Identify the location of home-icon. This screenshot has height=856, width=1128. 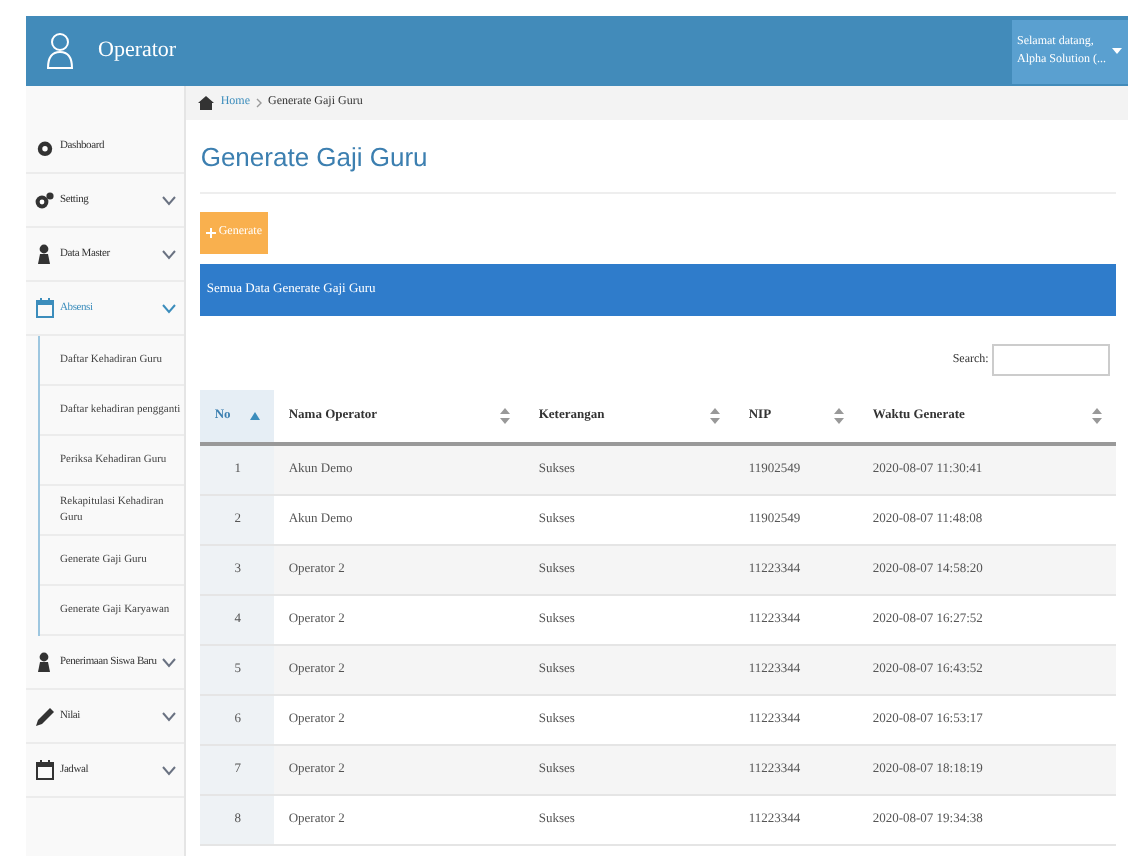
(206, 103).